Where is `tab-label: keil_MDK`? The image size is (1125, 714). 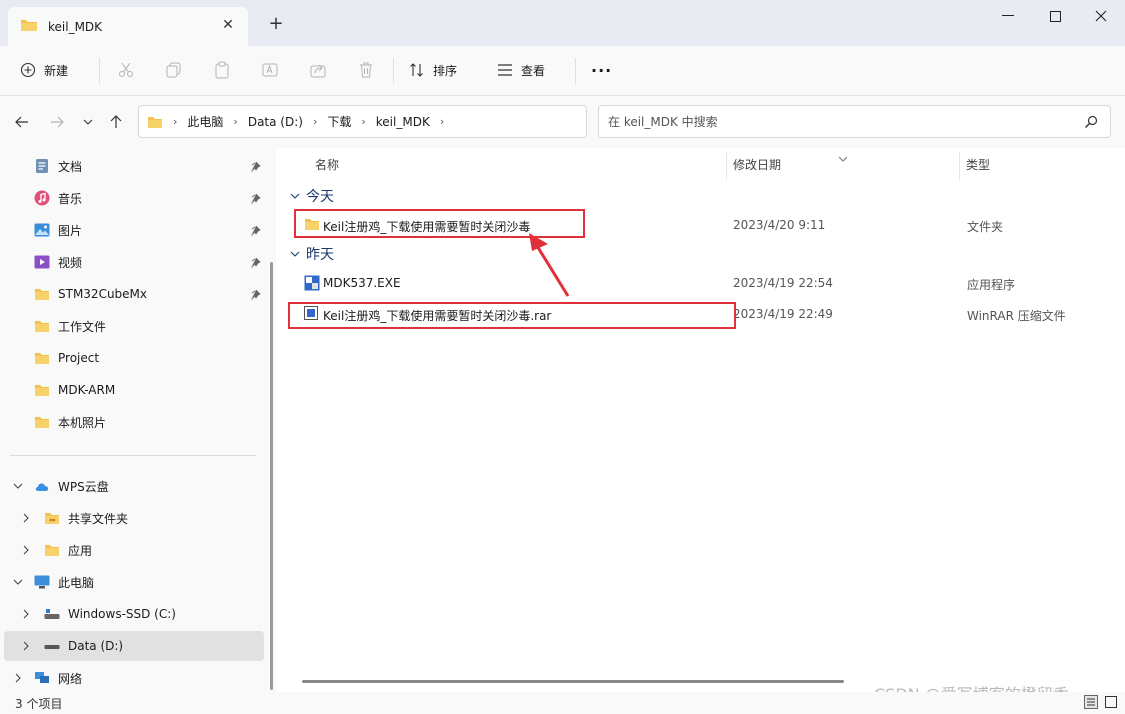
tab-label: keil_MDK is located at coordinates (75, 26).